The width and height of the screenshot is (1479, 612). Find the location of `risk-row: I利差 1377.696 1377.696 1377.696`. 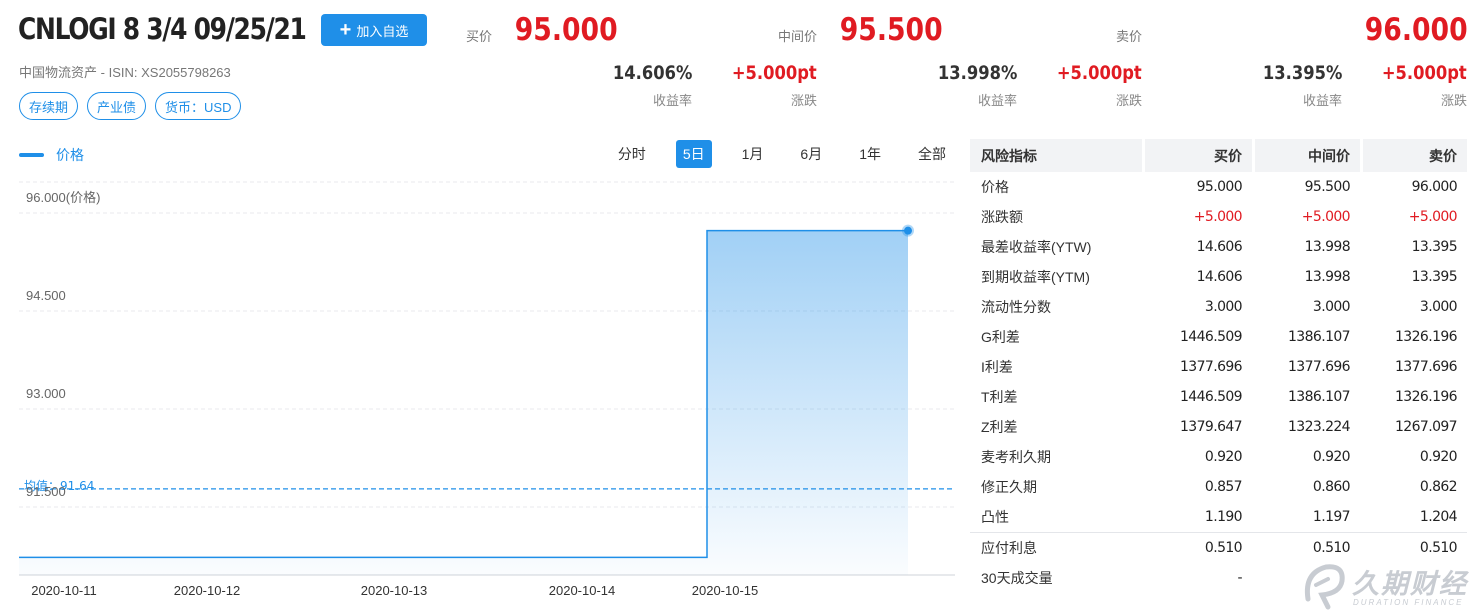

risk-row: I利差 1377.696 1377.696 1377.696 is located at coordinates (1218, 367).